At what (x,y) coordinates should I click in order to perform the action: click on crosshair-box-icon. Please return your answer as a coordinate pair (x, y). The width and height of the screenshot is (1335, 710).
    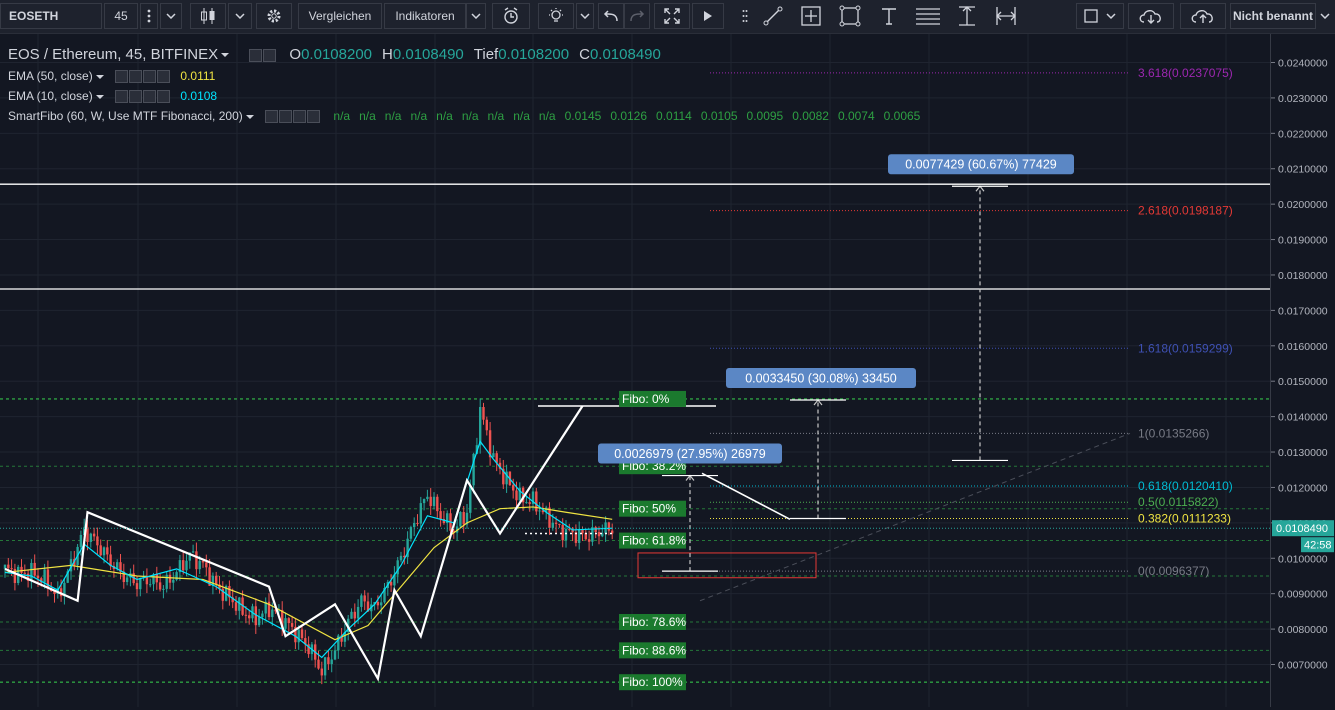
    Looking at the image, I should click on (811, 16).